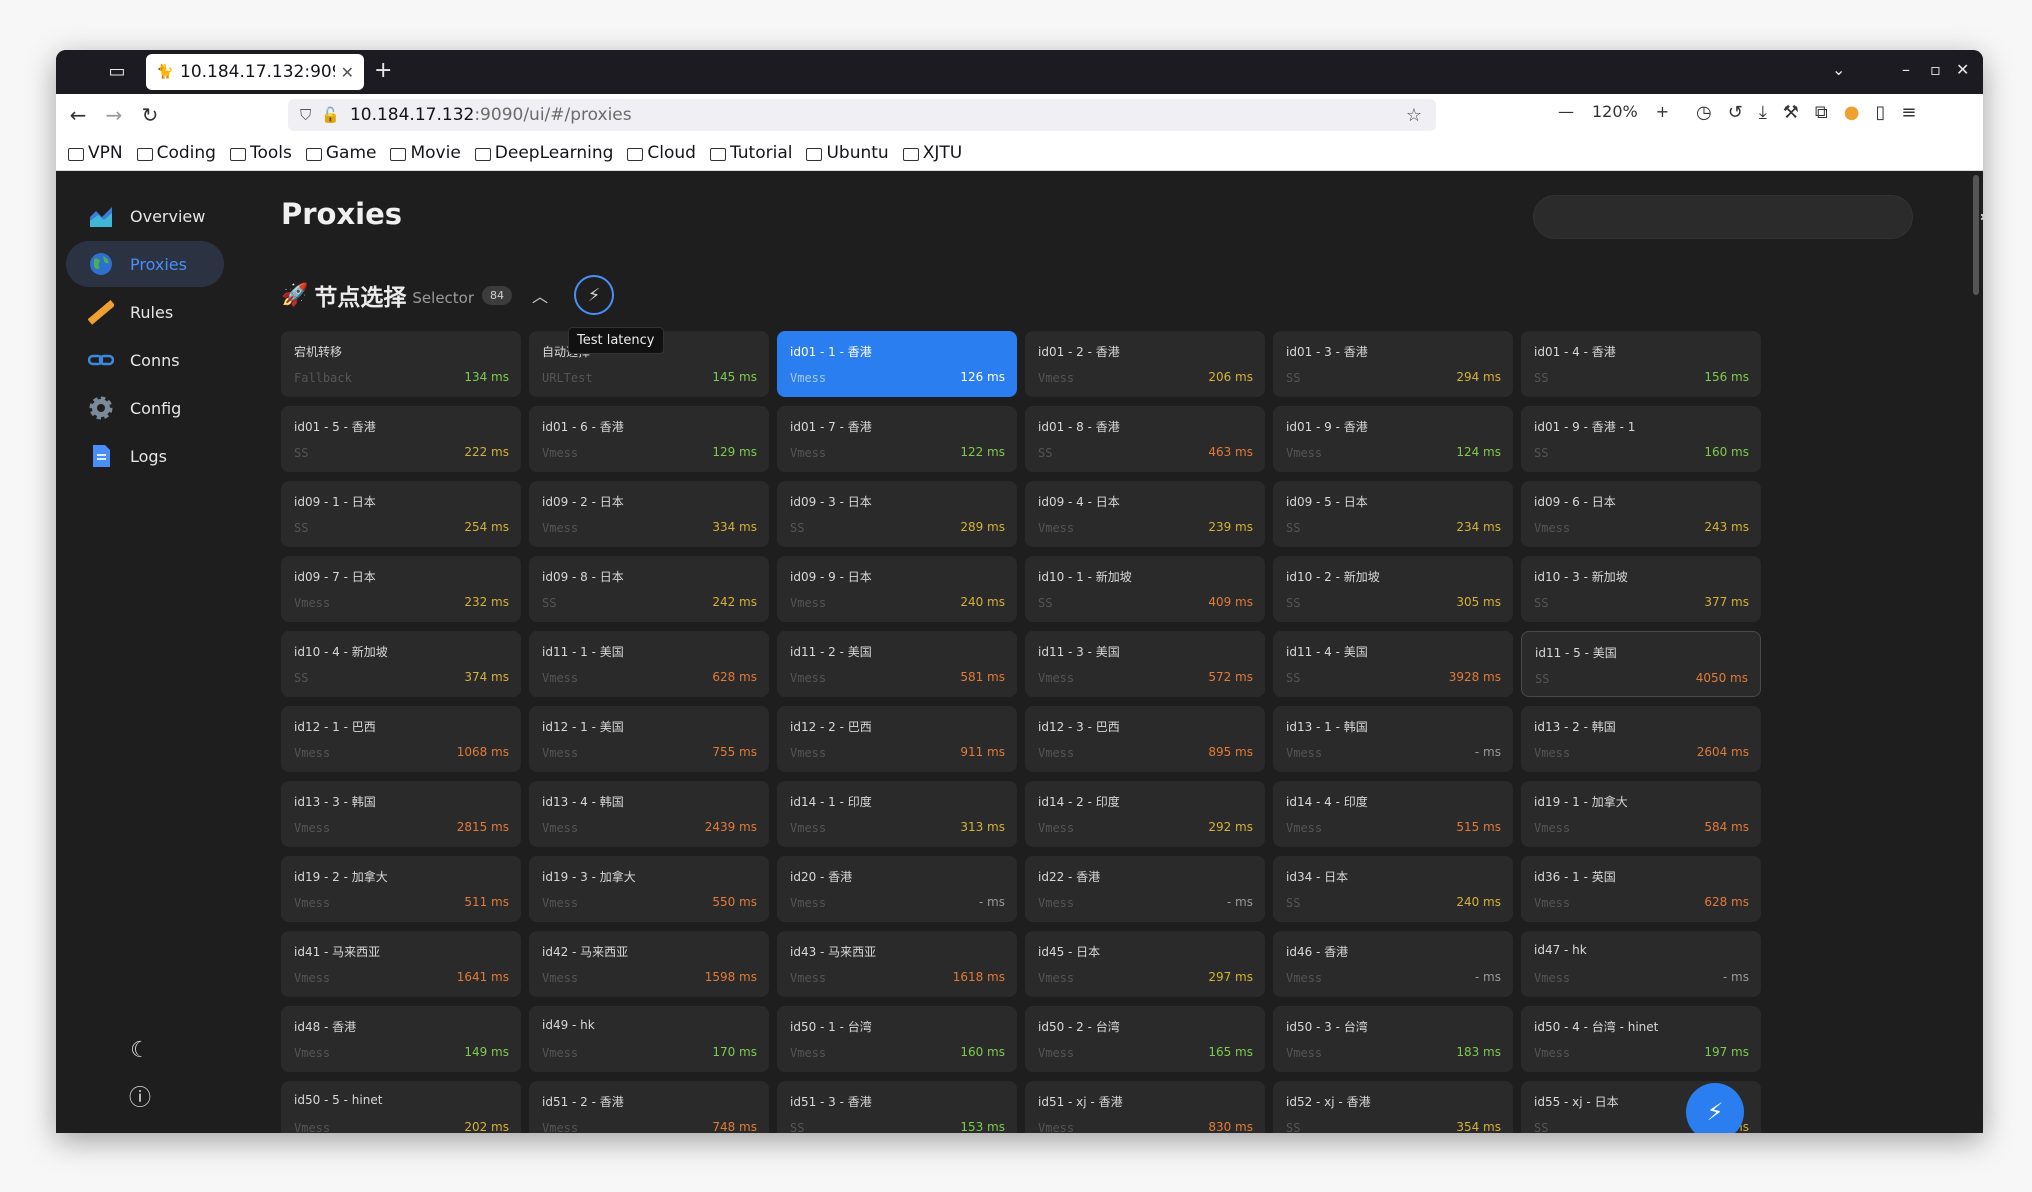  What do you see at coordinates (1145, 1107) in the screenshot?
I see `proxy-card: id51 - xj - 香港 Vmess 830 ms` at bounding box center [1145, 1107].